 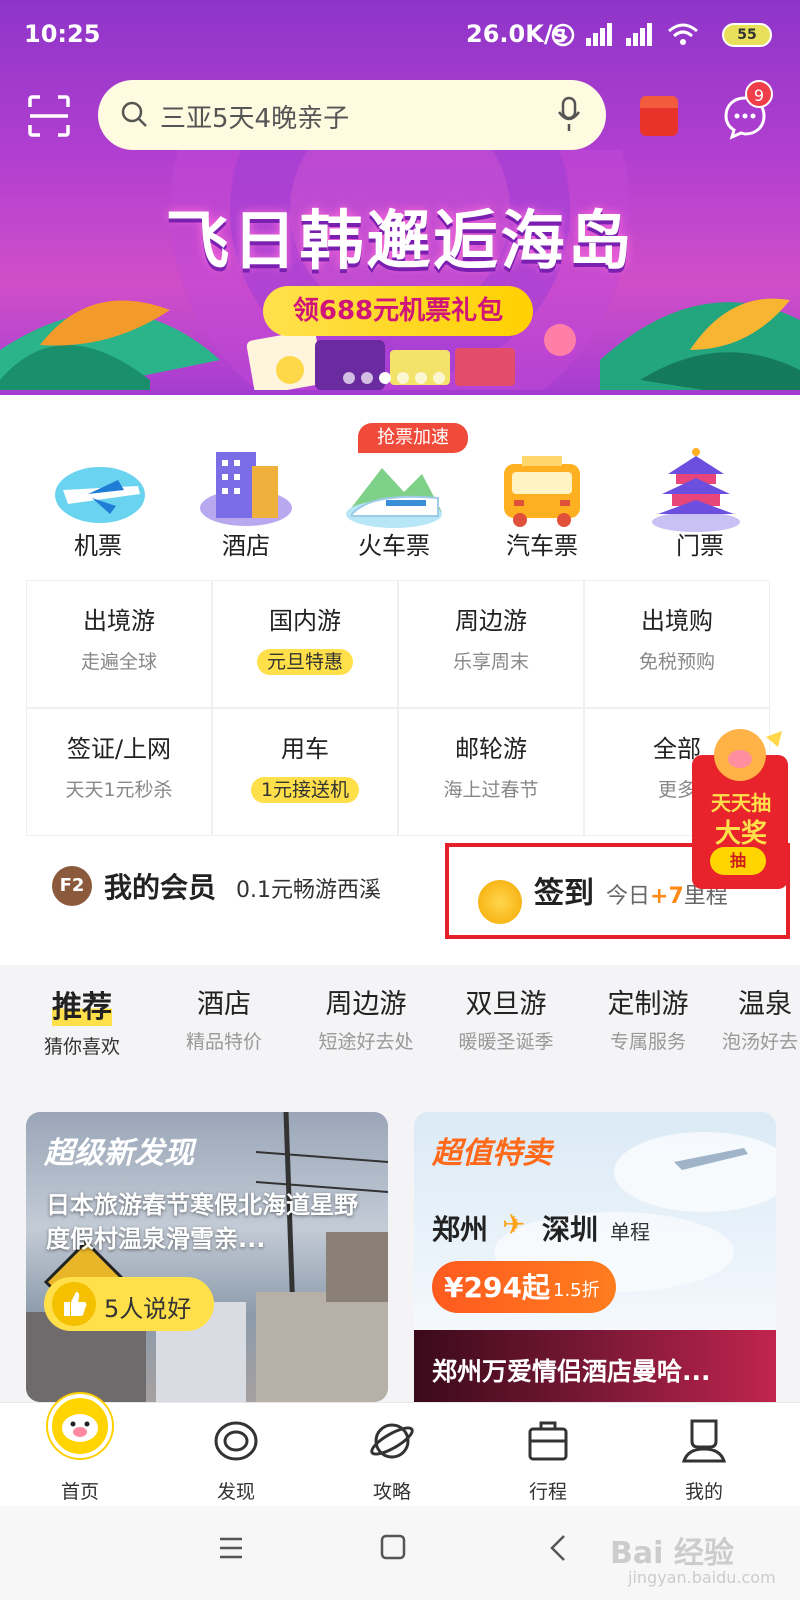 I want to click on tab-subtitle: 精品特价, so click(x=223, y=1042).